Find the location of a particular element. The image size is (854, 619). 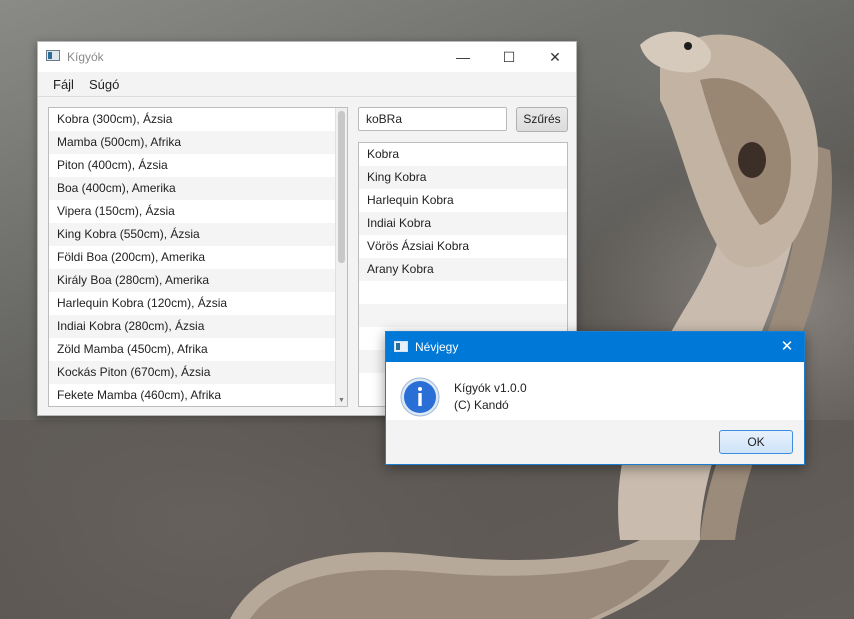

list-item: Földi Boa (200cm), Amerika is located at coordinates (198, 257).